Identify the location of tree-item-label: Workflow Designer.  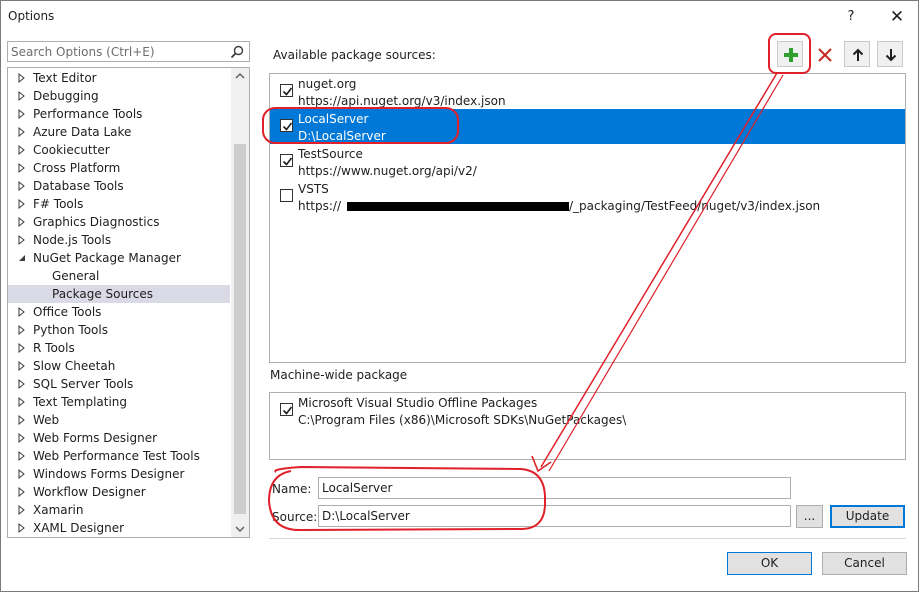
(89, 492).